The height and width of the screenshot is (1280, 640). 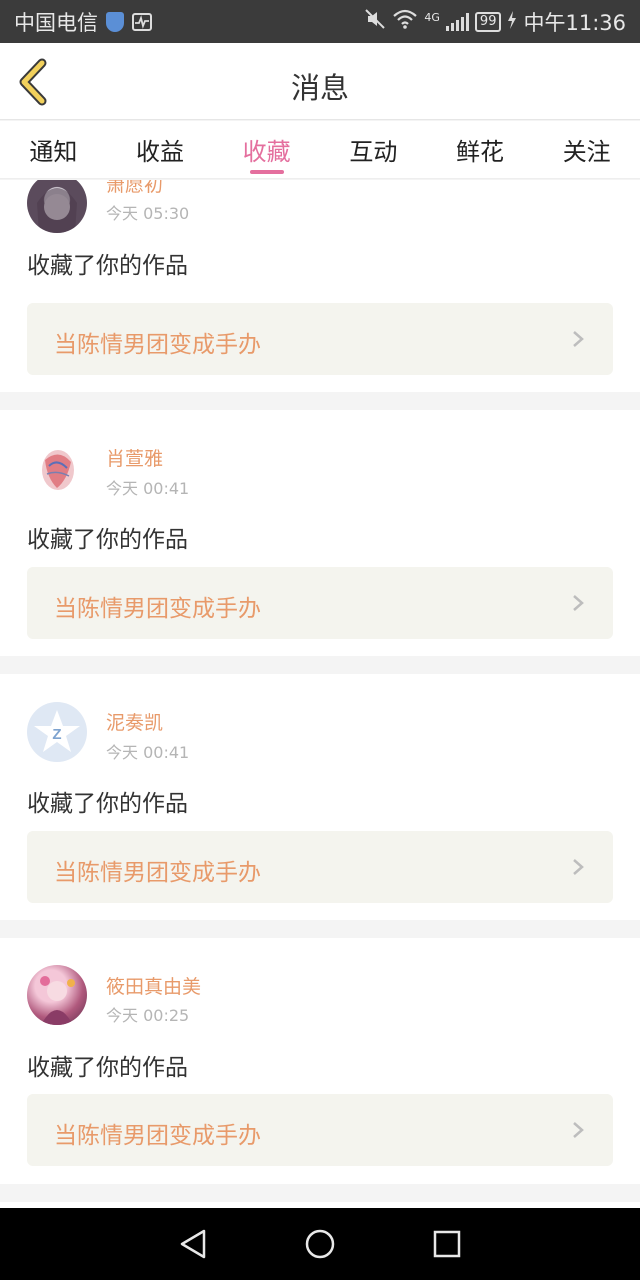 I want to click on username: 筱田真由美, so click(x=153, y=985).